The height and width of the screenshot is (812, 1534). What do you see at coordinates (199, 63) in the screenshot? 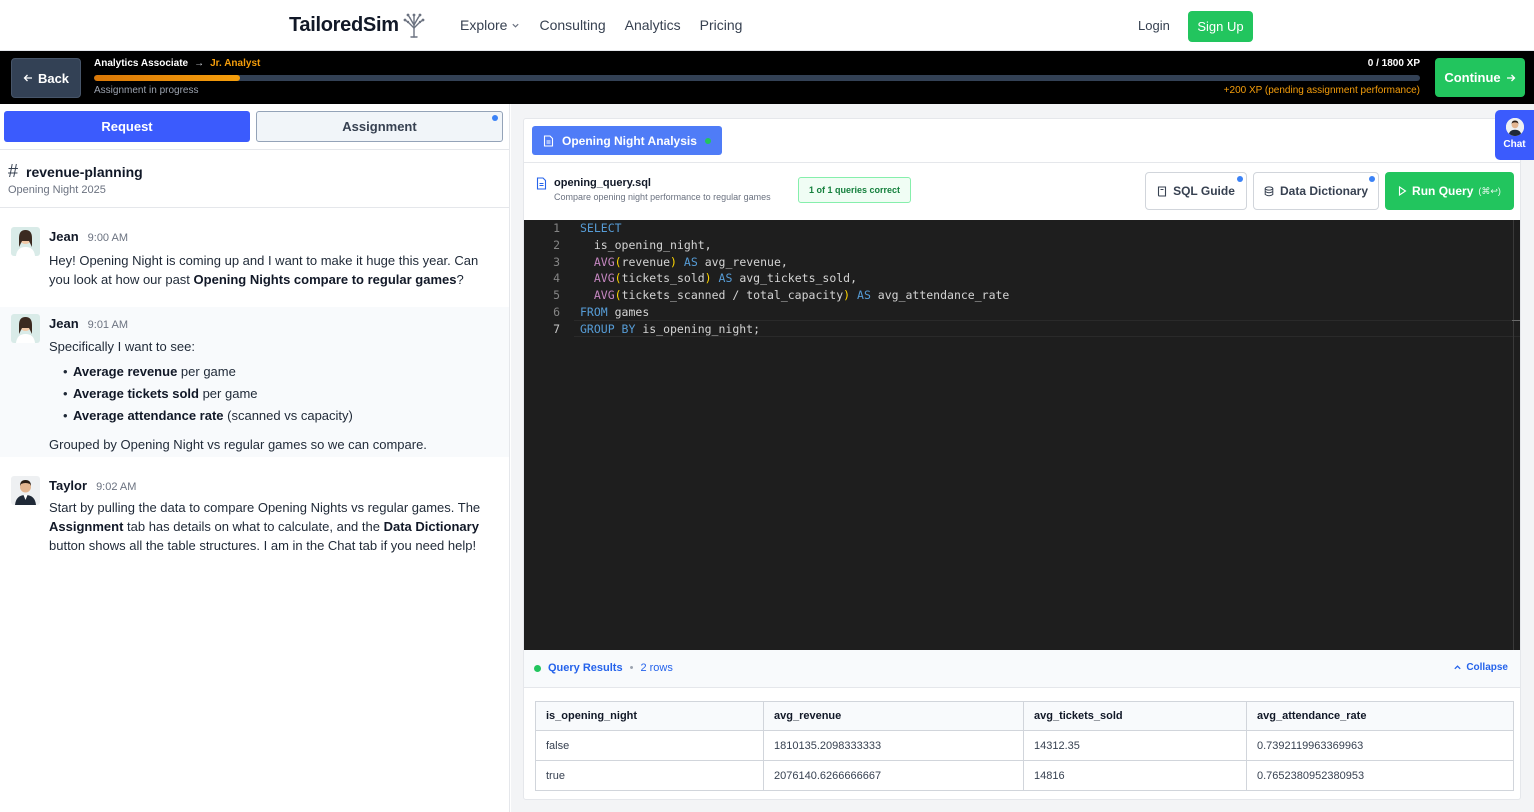
I see `rank-arrow: →` at bounding box center [199, 63].